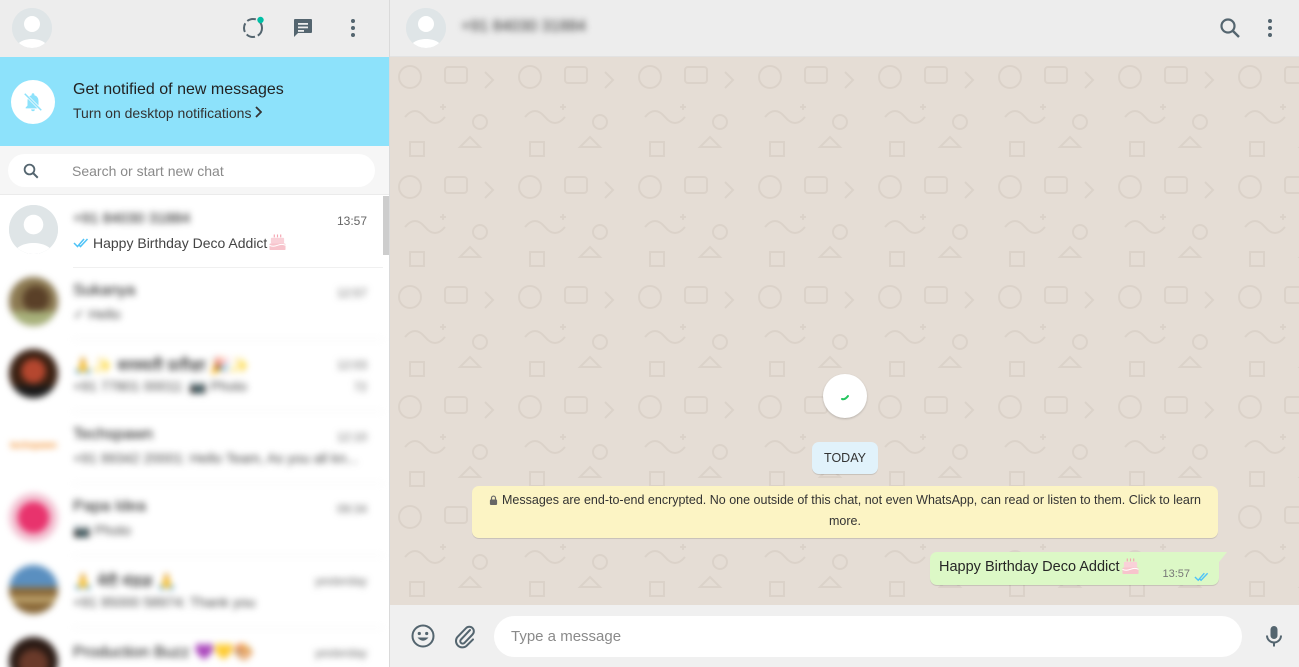  I want to click on chat-preview: Happy Birthday Deco Addict, so click(180, 242).